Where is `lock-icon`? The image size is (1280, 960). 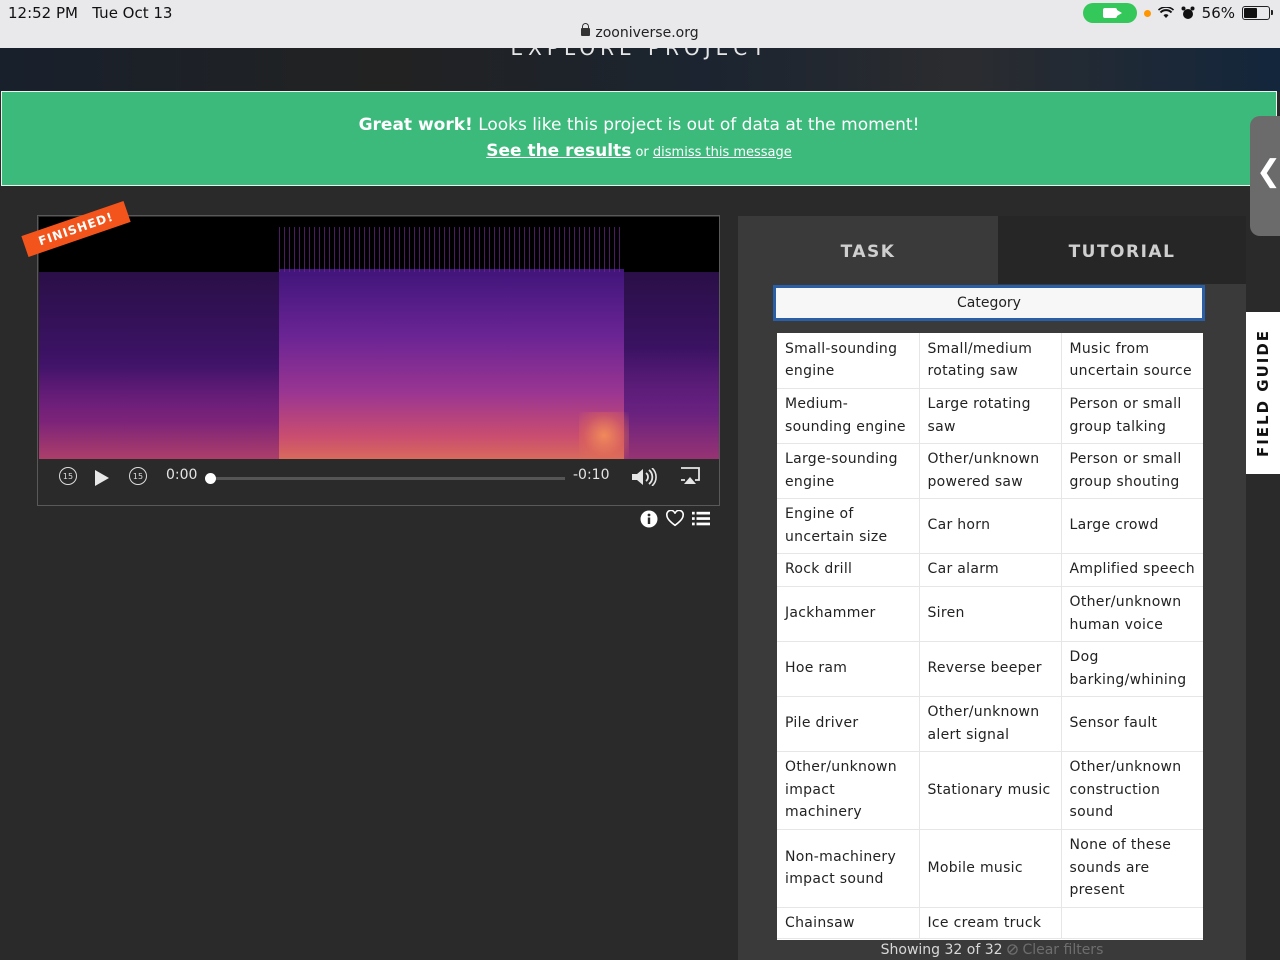 lock-icon is located at coordinates (586, 29).